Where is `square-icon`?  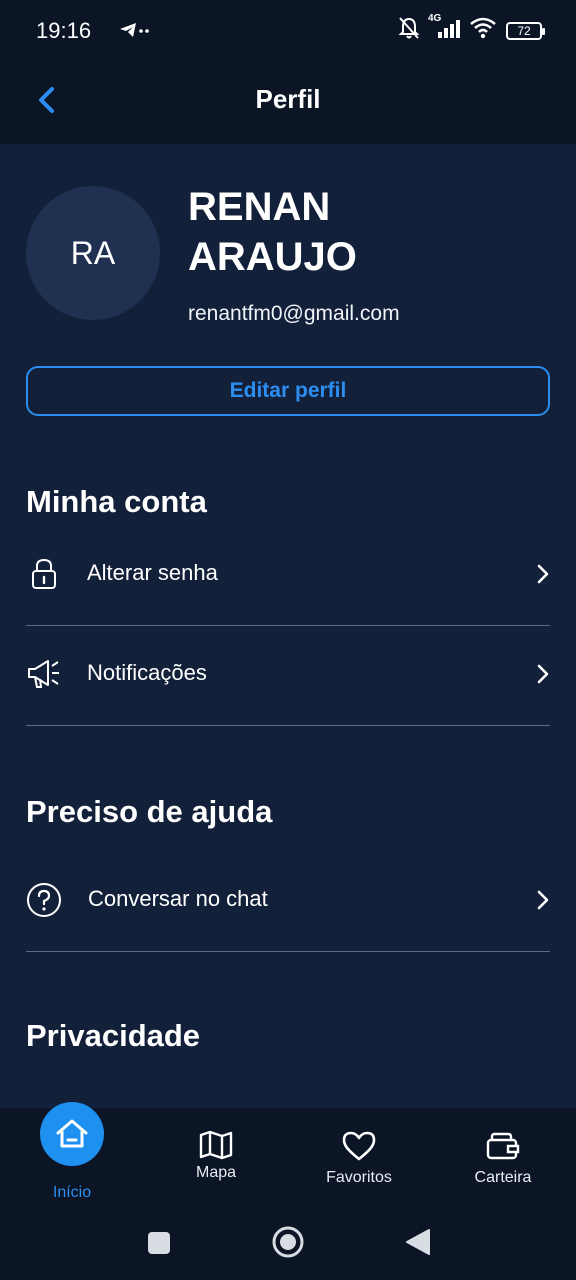
square-icon is located at coordinates (159, 1243).